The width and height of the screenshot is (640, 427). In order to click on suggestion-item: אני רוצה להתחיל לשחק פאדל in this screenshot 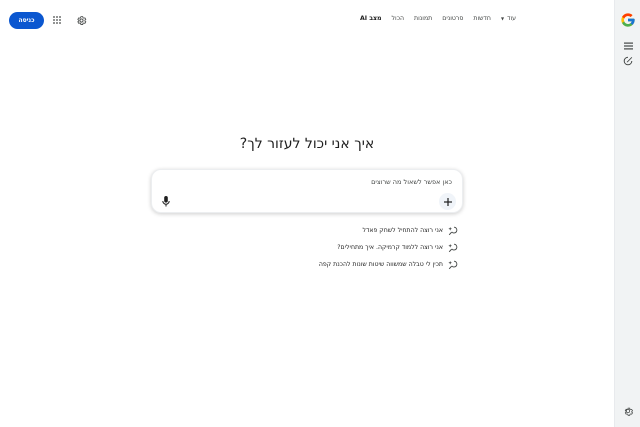, I will do `click(304, 230)`.